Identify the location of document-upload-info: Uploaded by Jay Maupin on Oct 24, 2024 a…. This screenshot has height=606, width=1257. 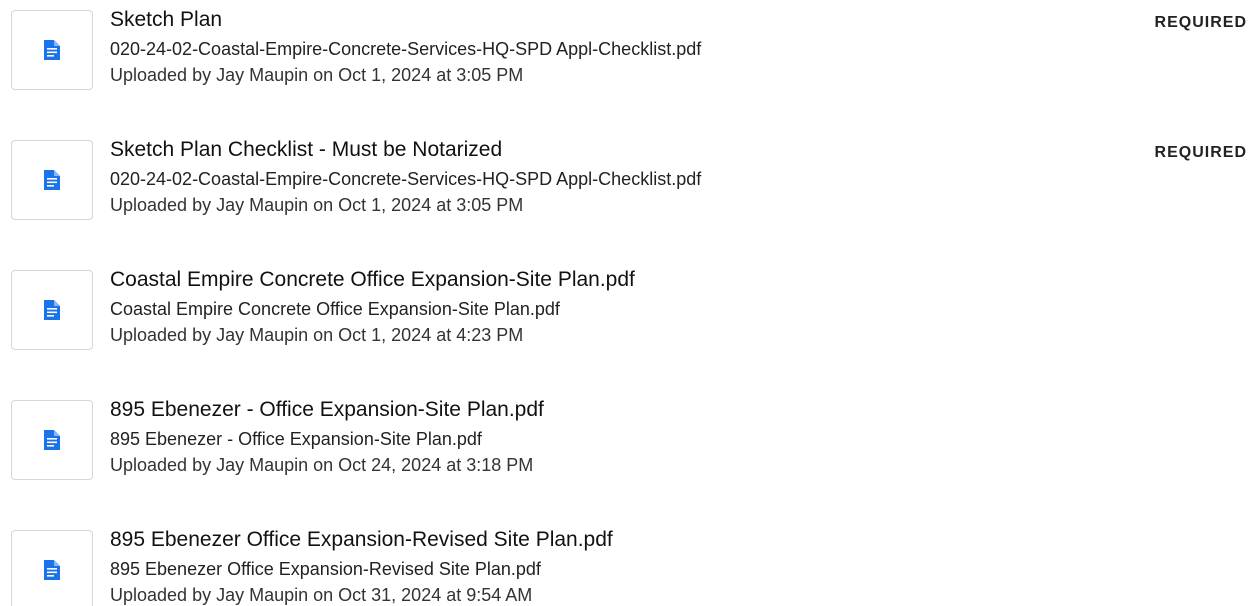
(322, 465).